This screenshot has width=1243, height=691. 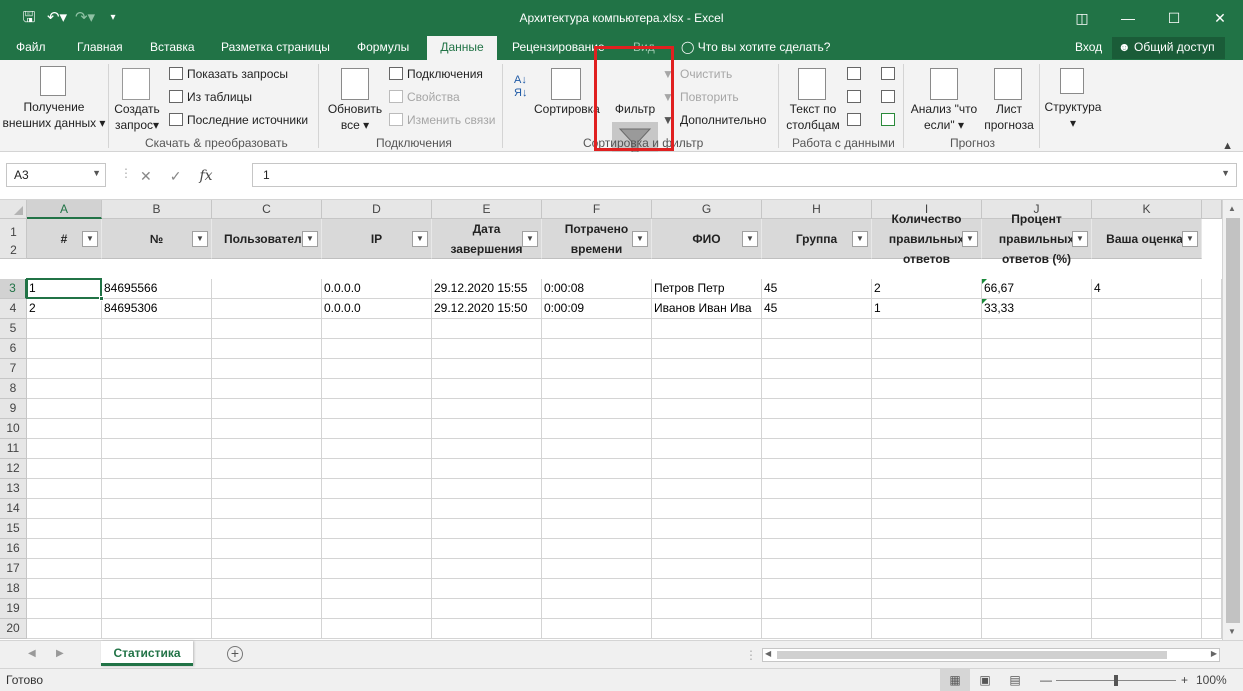 What do you see at coordinates (927, 289) in the screenshot?
I see `cell-i3: 2` at bounding box center [927, 289].